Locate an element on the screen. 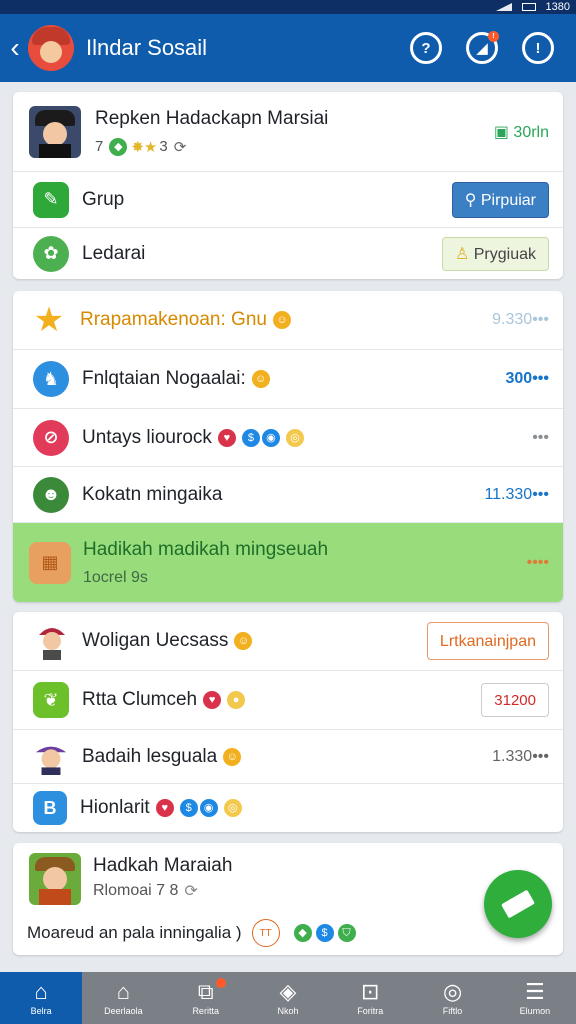 This screenshot has width=576, height=1024. badge-icon: ◉ is located at coordinates (208, 808).